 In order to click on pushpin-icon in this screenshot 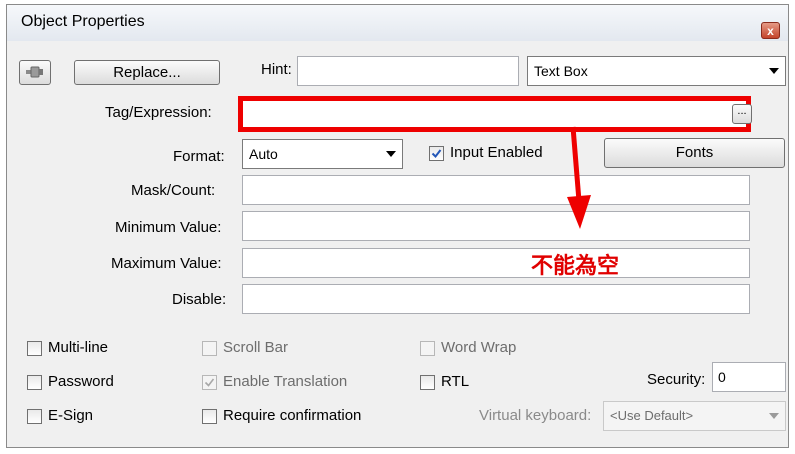, I will do `click(34, 72)`.